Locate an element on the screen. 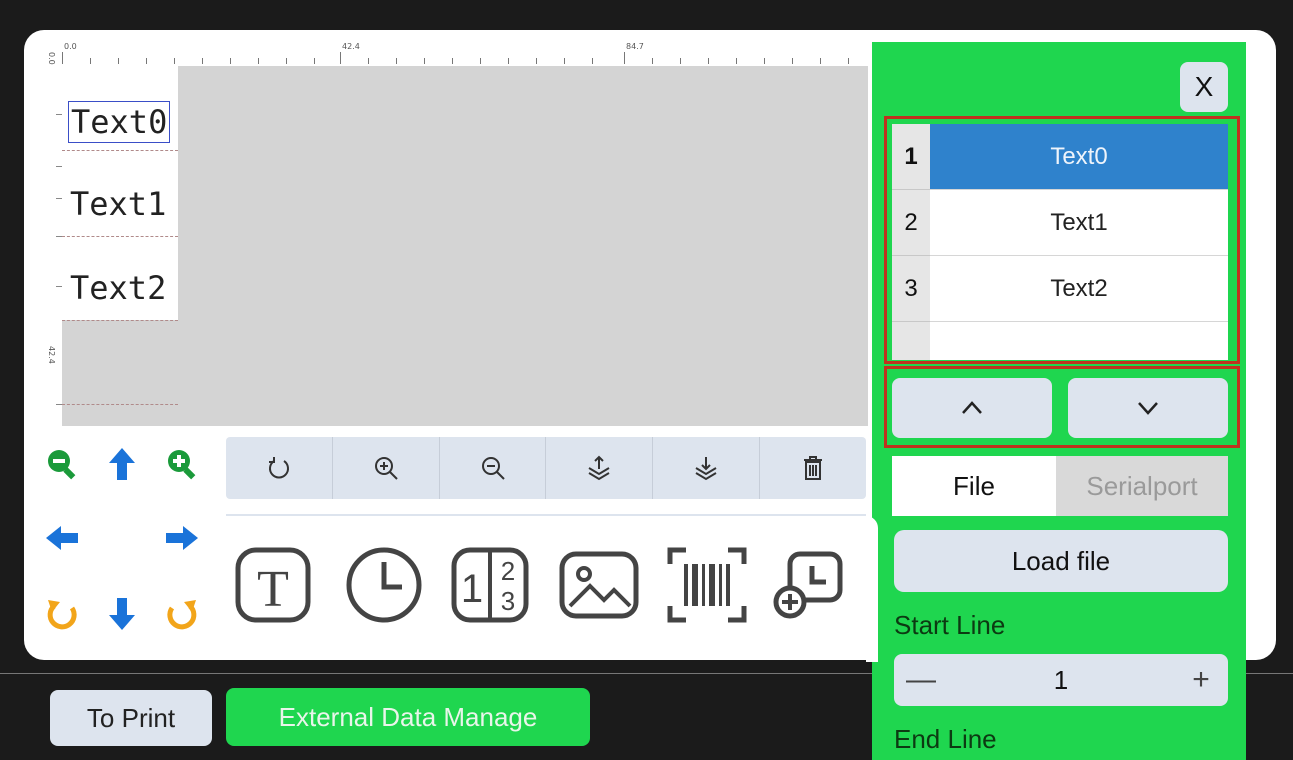 The width and height of the screenshot is (1293, 760). reset-icon is located at coordinates (279, 468).